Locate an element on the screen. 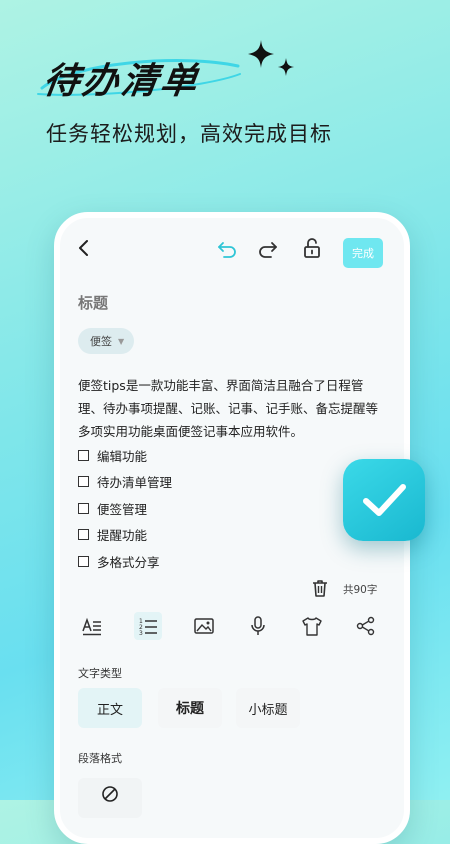 The height and width of the screenshot is (844, 450). category-tag-dropdown: 便签 ▼ is located at coordinates (106, 341).